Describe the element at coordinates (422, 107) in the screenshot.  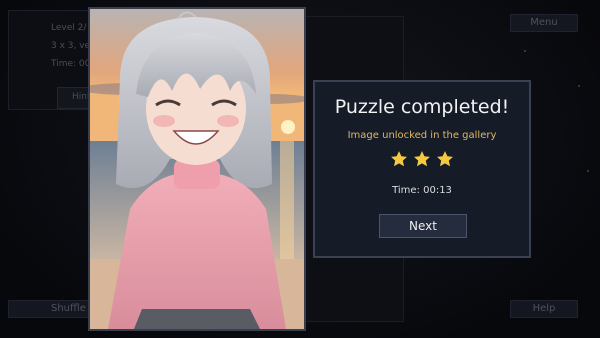
I see `dialog-title: Puzzle completed!` at that location.